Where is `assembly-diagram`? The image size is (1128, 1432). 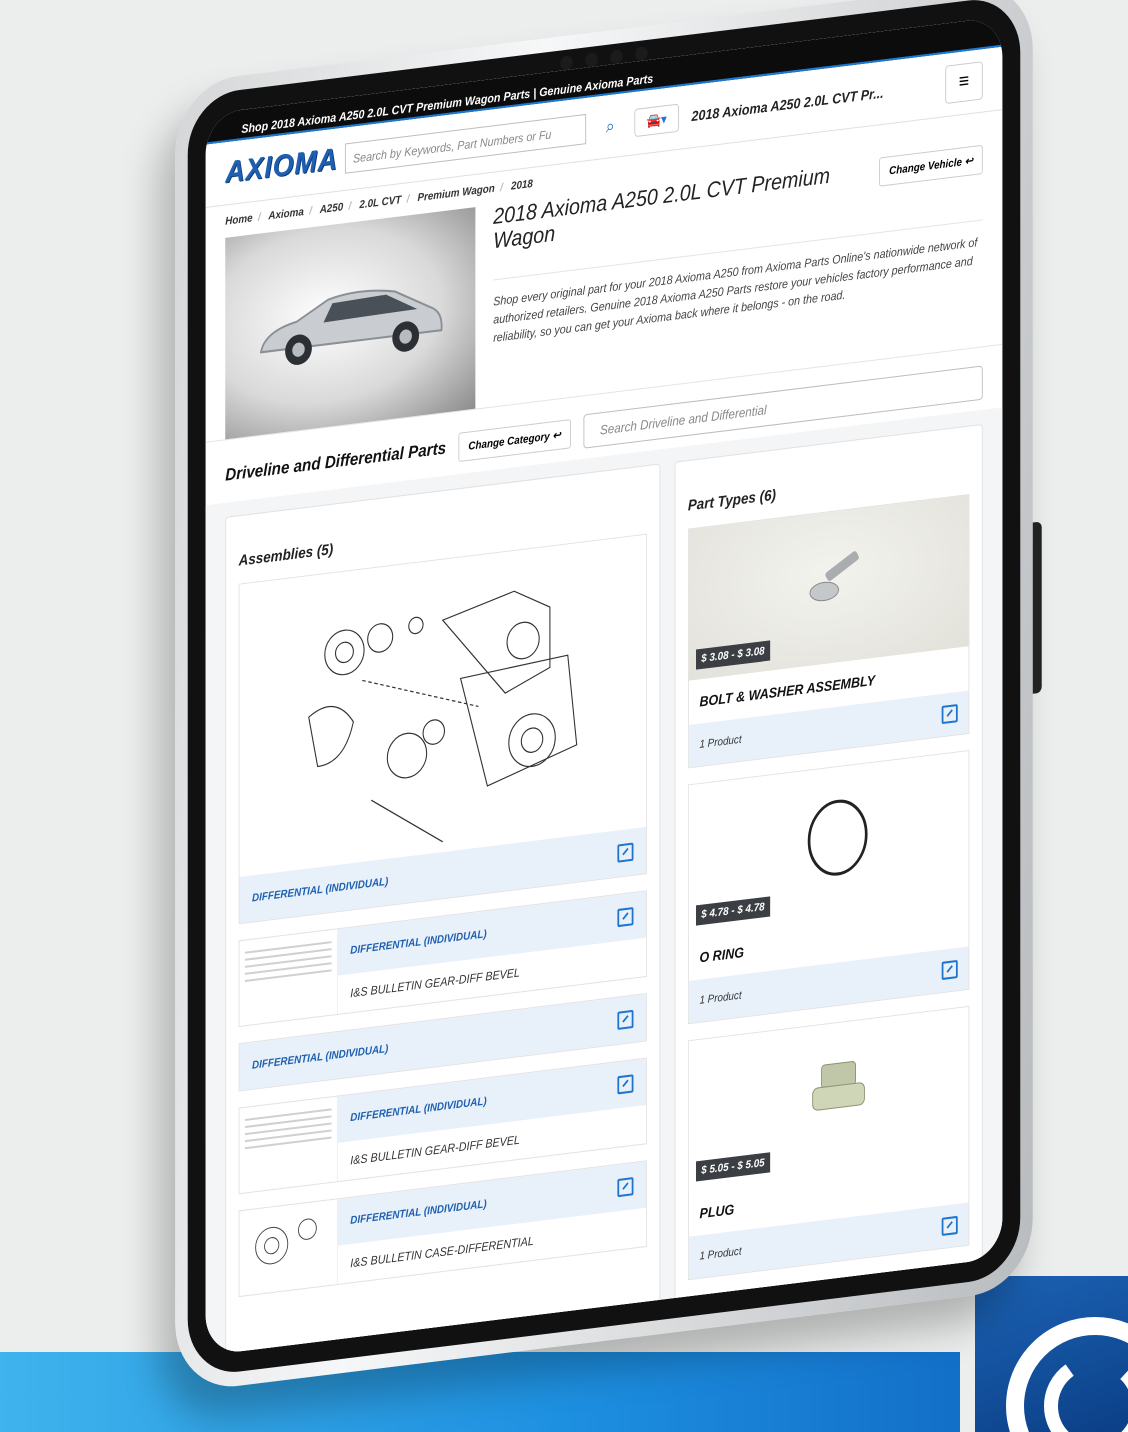
assembly-diagram is located at coordinates (442, 705).